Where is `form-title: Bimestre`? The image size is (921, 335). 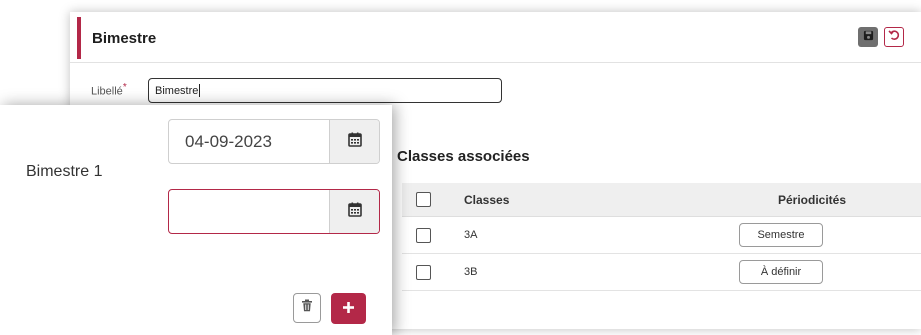 form-title: Bimestre is located at coordinates (124, 38).